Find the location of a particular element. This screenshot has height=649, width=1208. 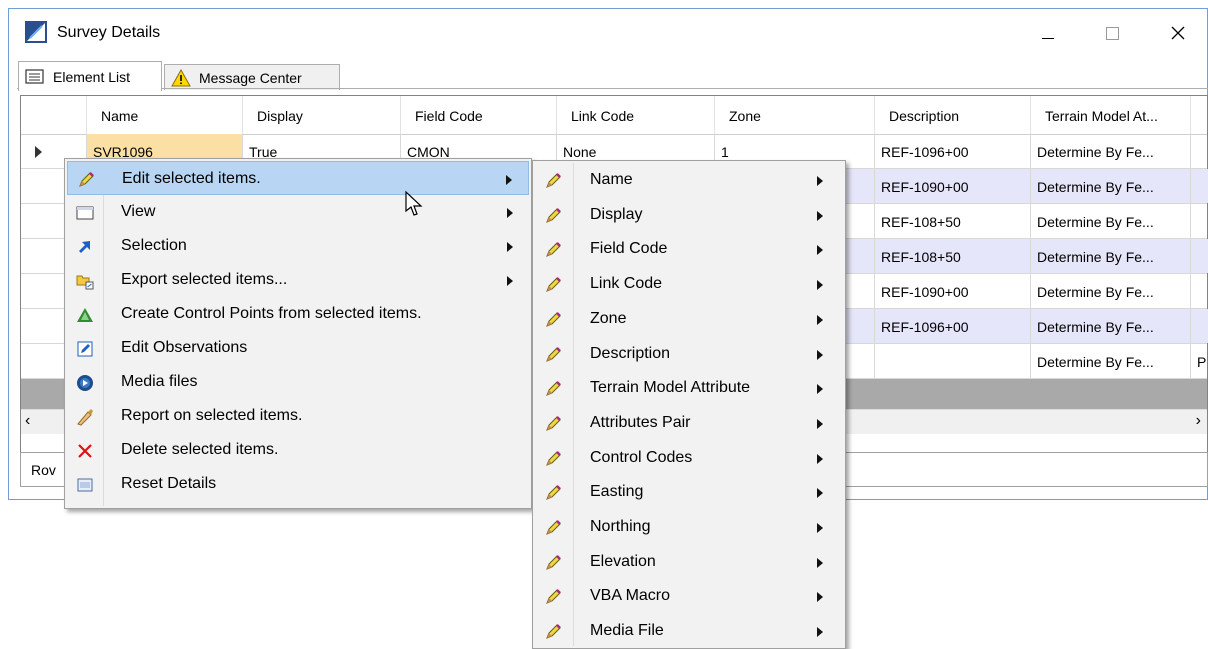

submenu-item-display: Display is located at coordinates (689, 215).